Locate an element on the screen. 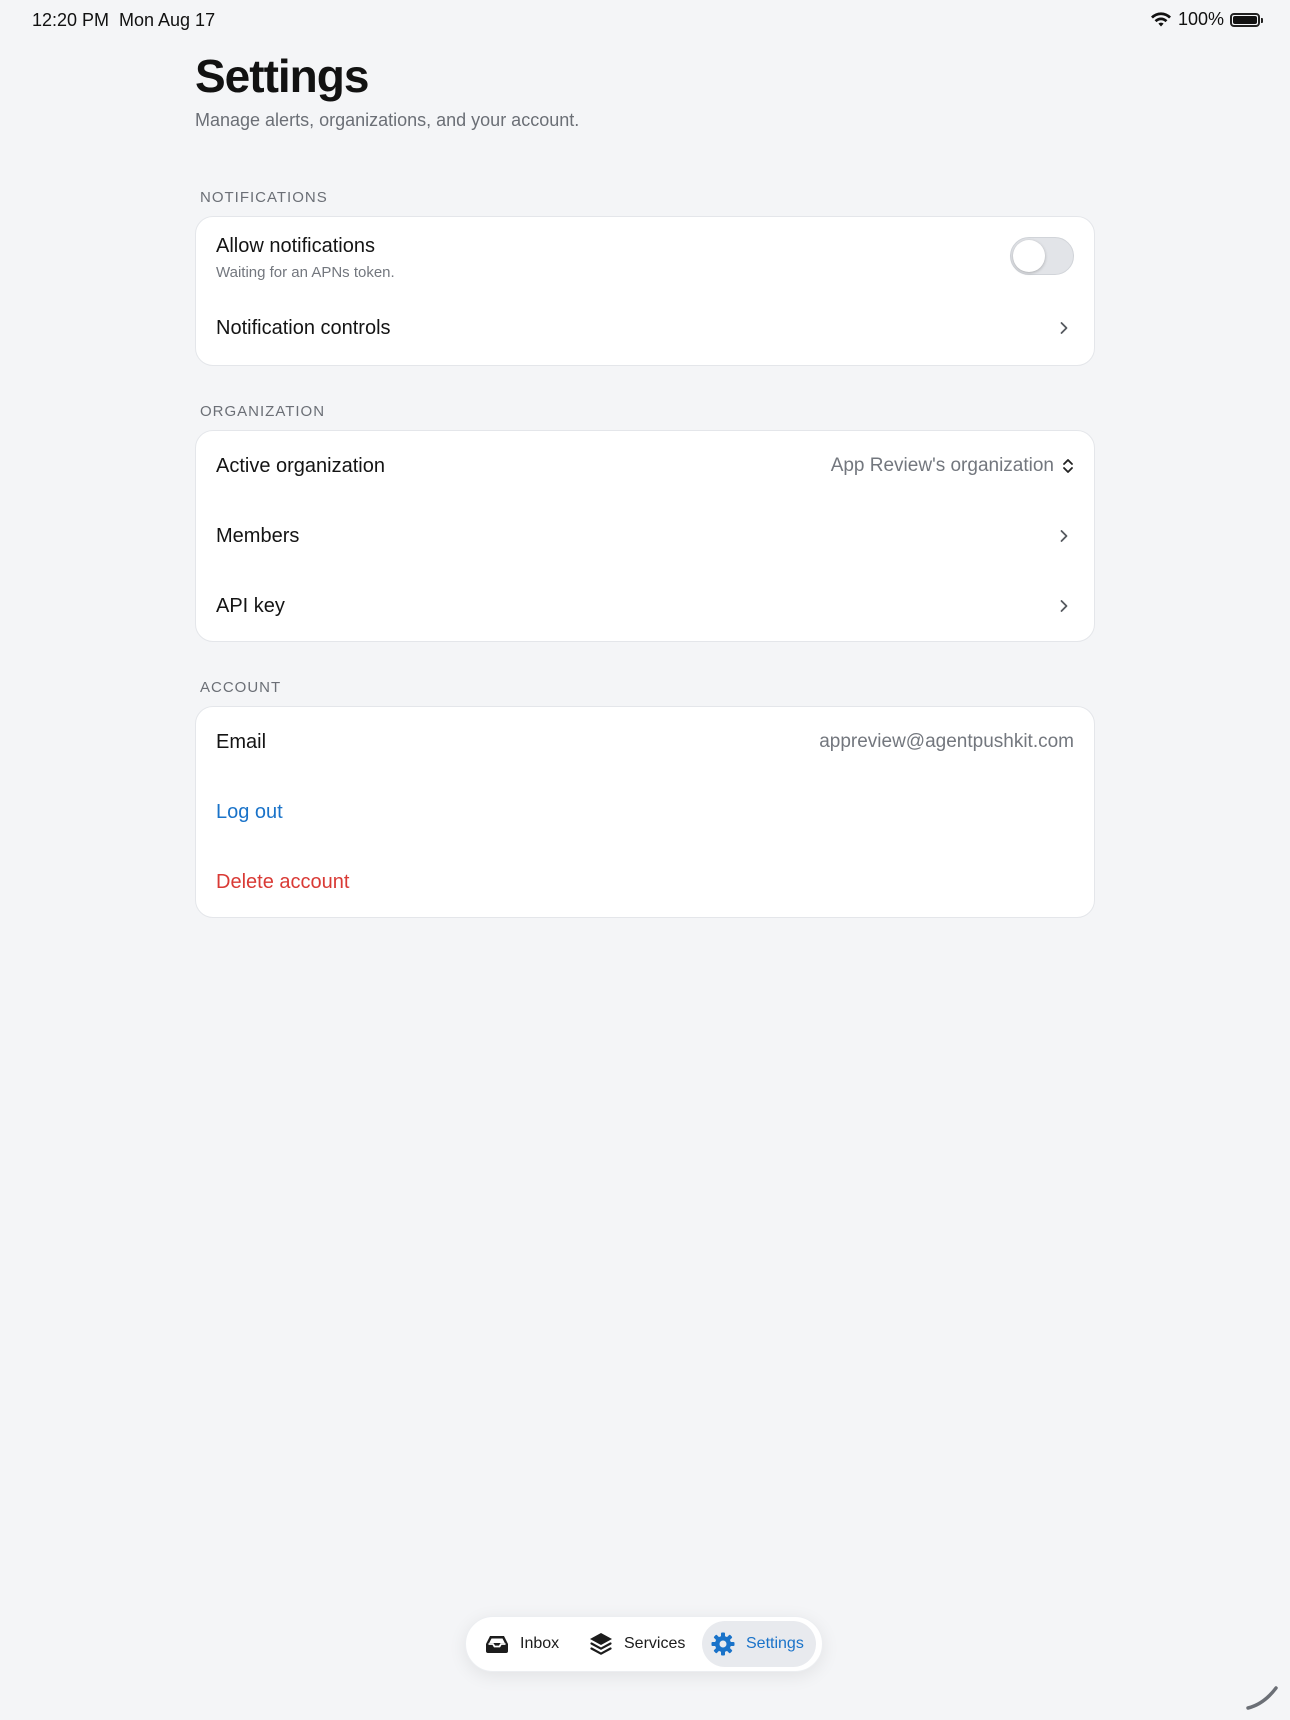  tab-settings: Settings is located at coordinates (759, 1644).